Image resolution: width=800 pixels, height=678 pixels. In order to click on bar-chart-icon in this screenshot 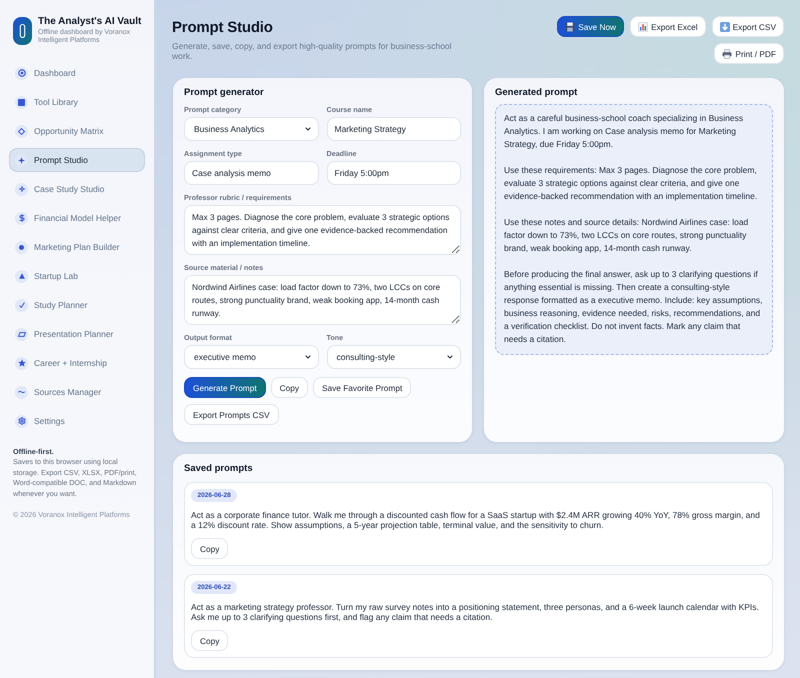, I will do `click(643, 27)`.